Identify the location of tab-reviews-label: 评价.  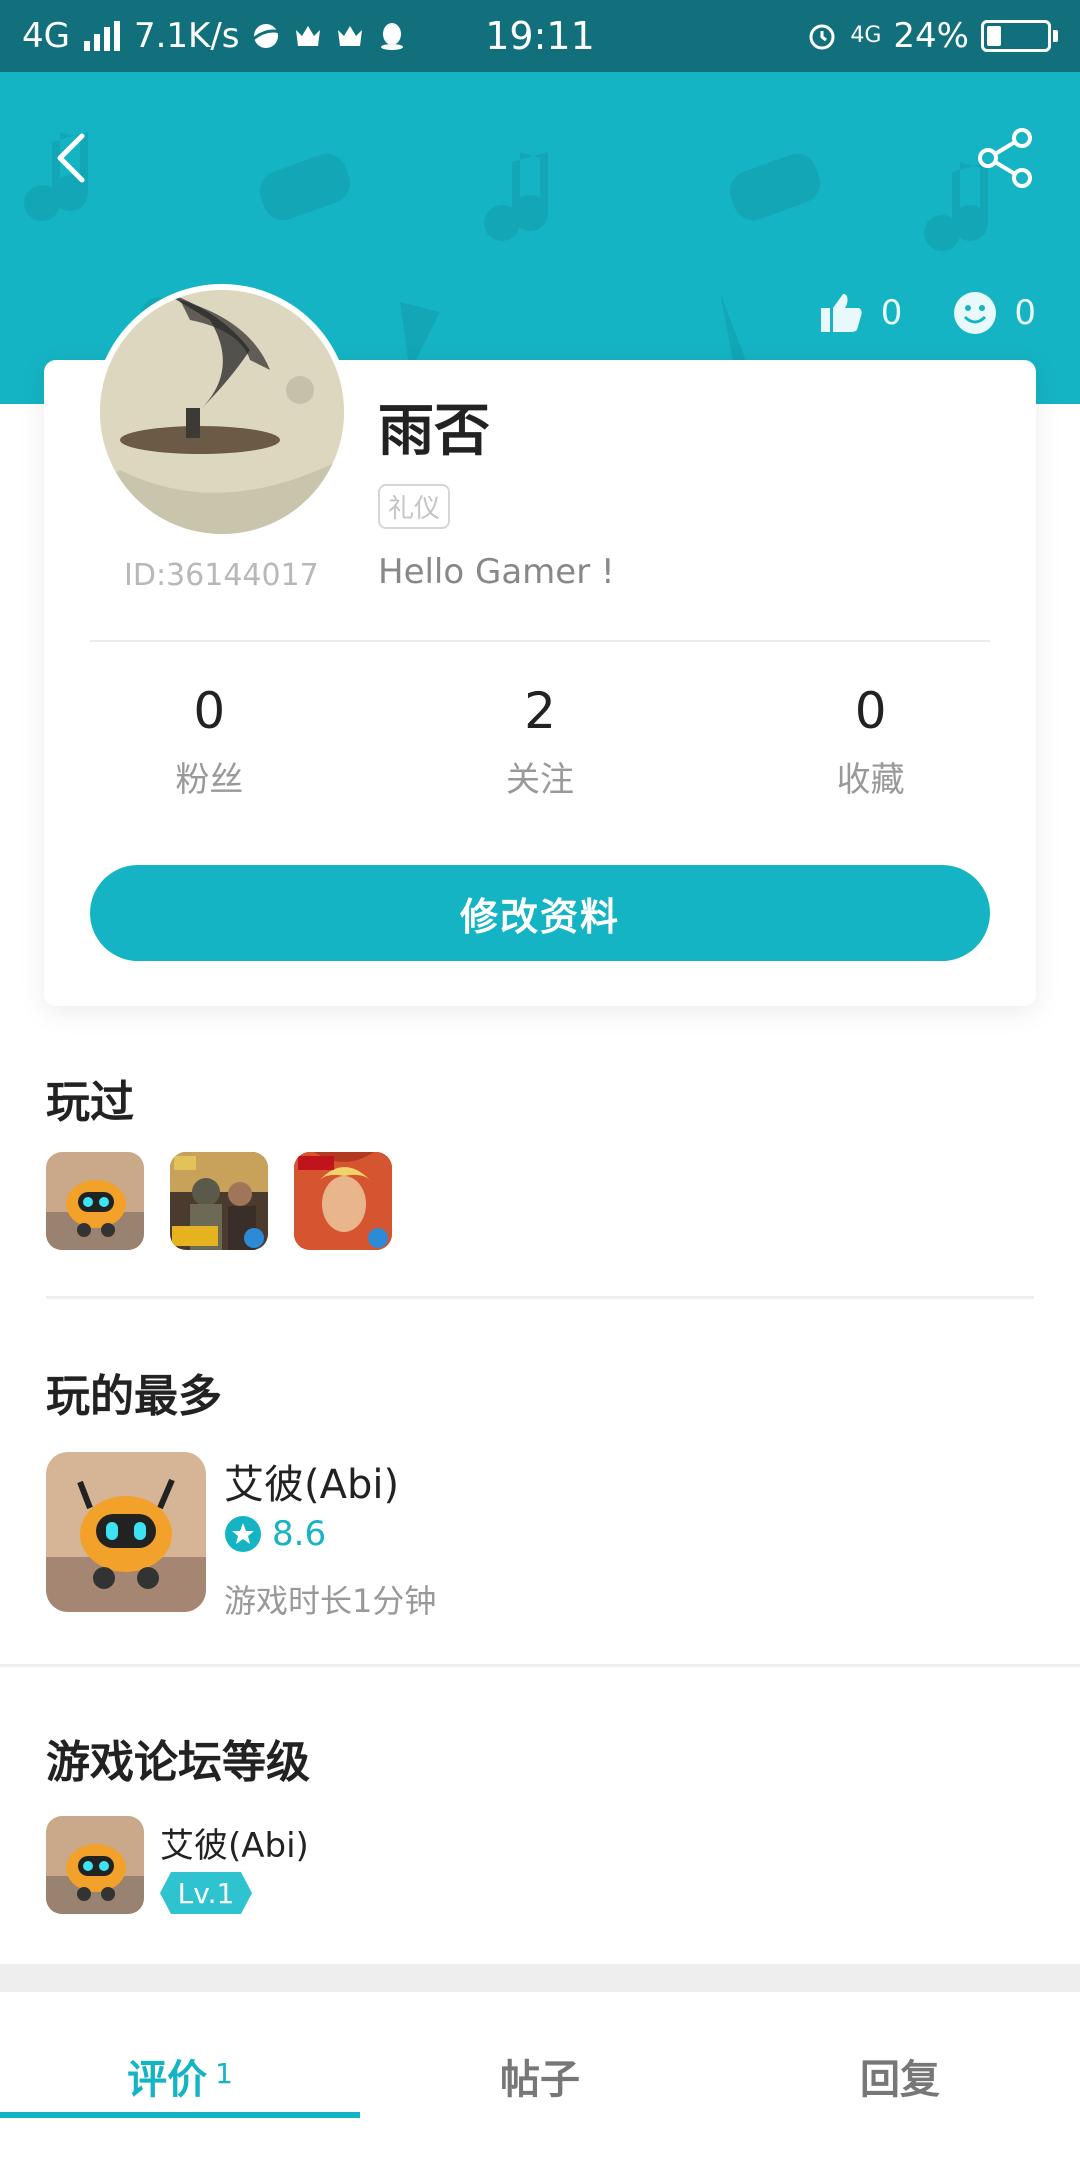
(167, 2080).